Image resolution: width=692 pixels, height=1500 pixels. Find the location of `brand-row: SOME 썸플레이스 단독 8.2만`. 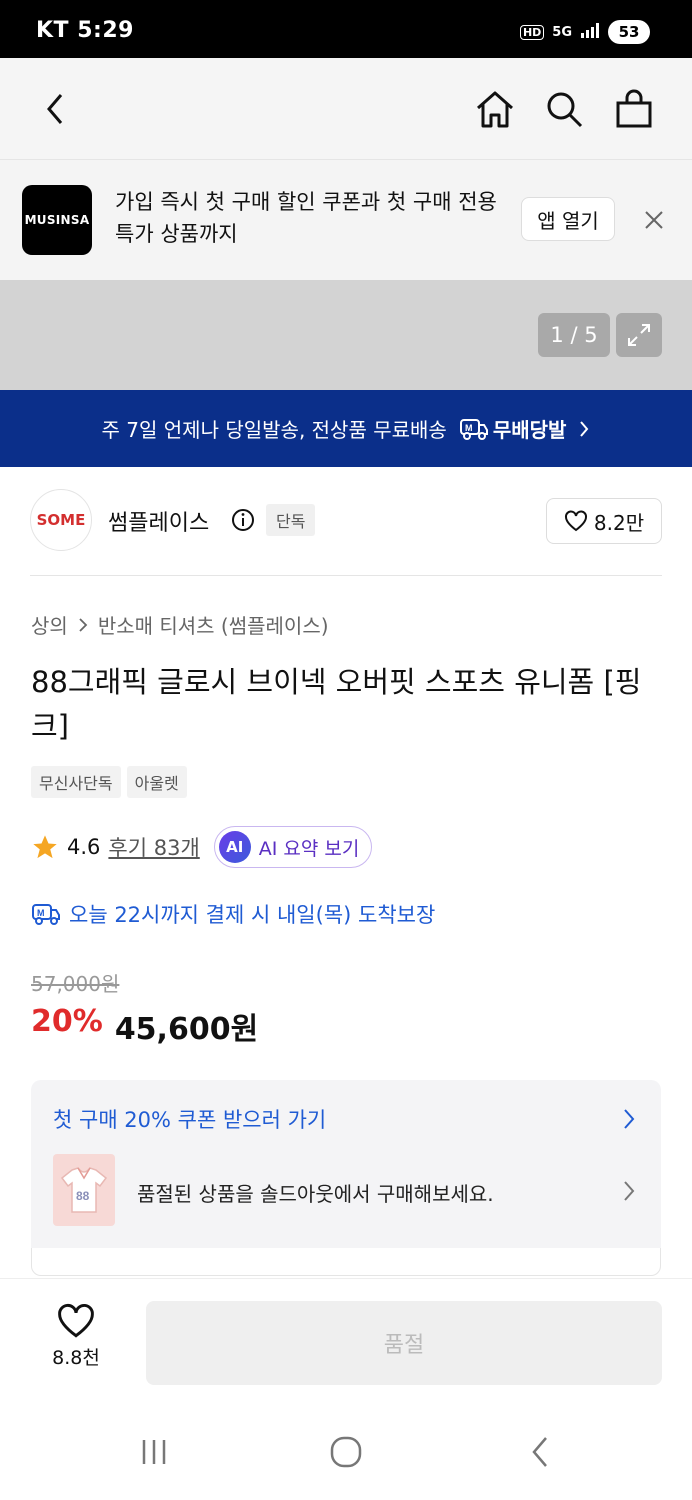

brand-row: SOME 썸플레이스 단독 8.2만 is located at coordinates (346, 521).